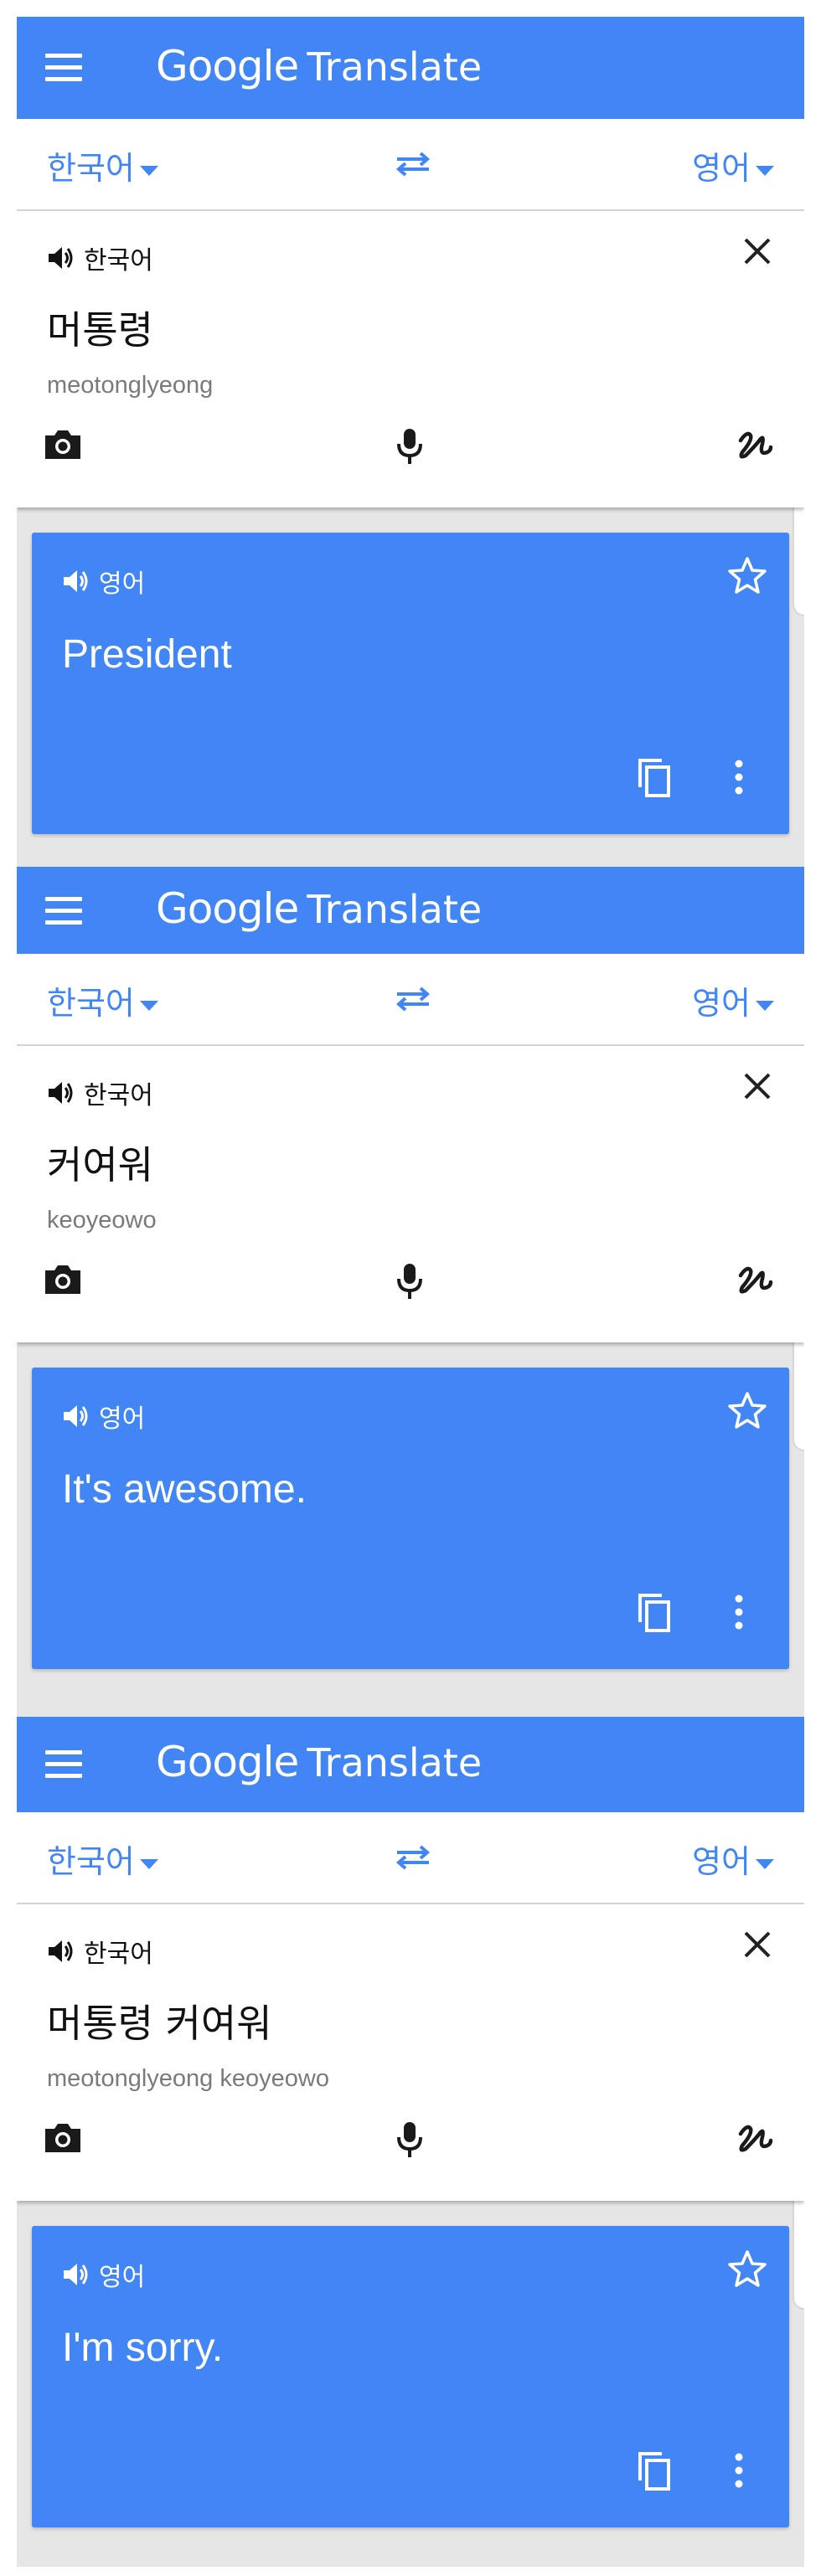  I want to click on romanization: meotonglyeong, so click(130, 385).